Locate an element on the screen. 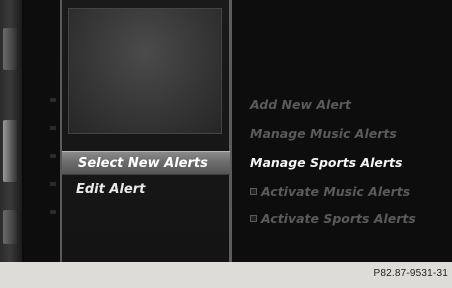 The image size is (452, 288). left-scroll-rail is located at coordinates (11, 131).